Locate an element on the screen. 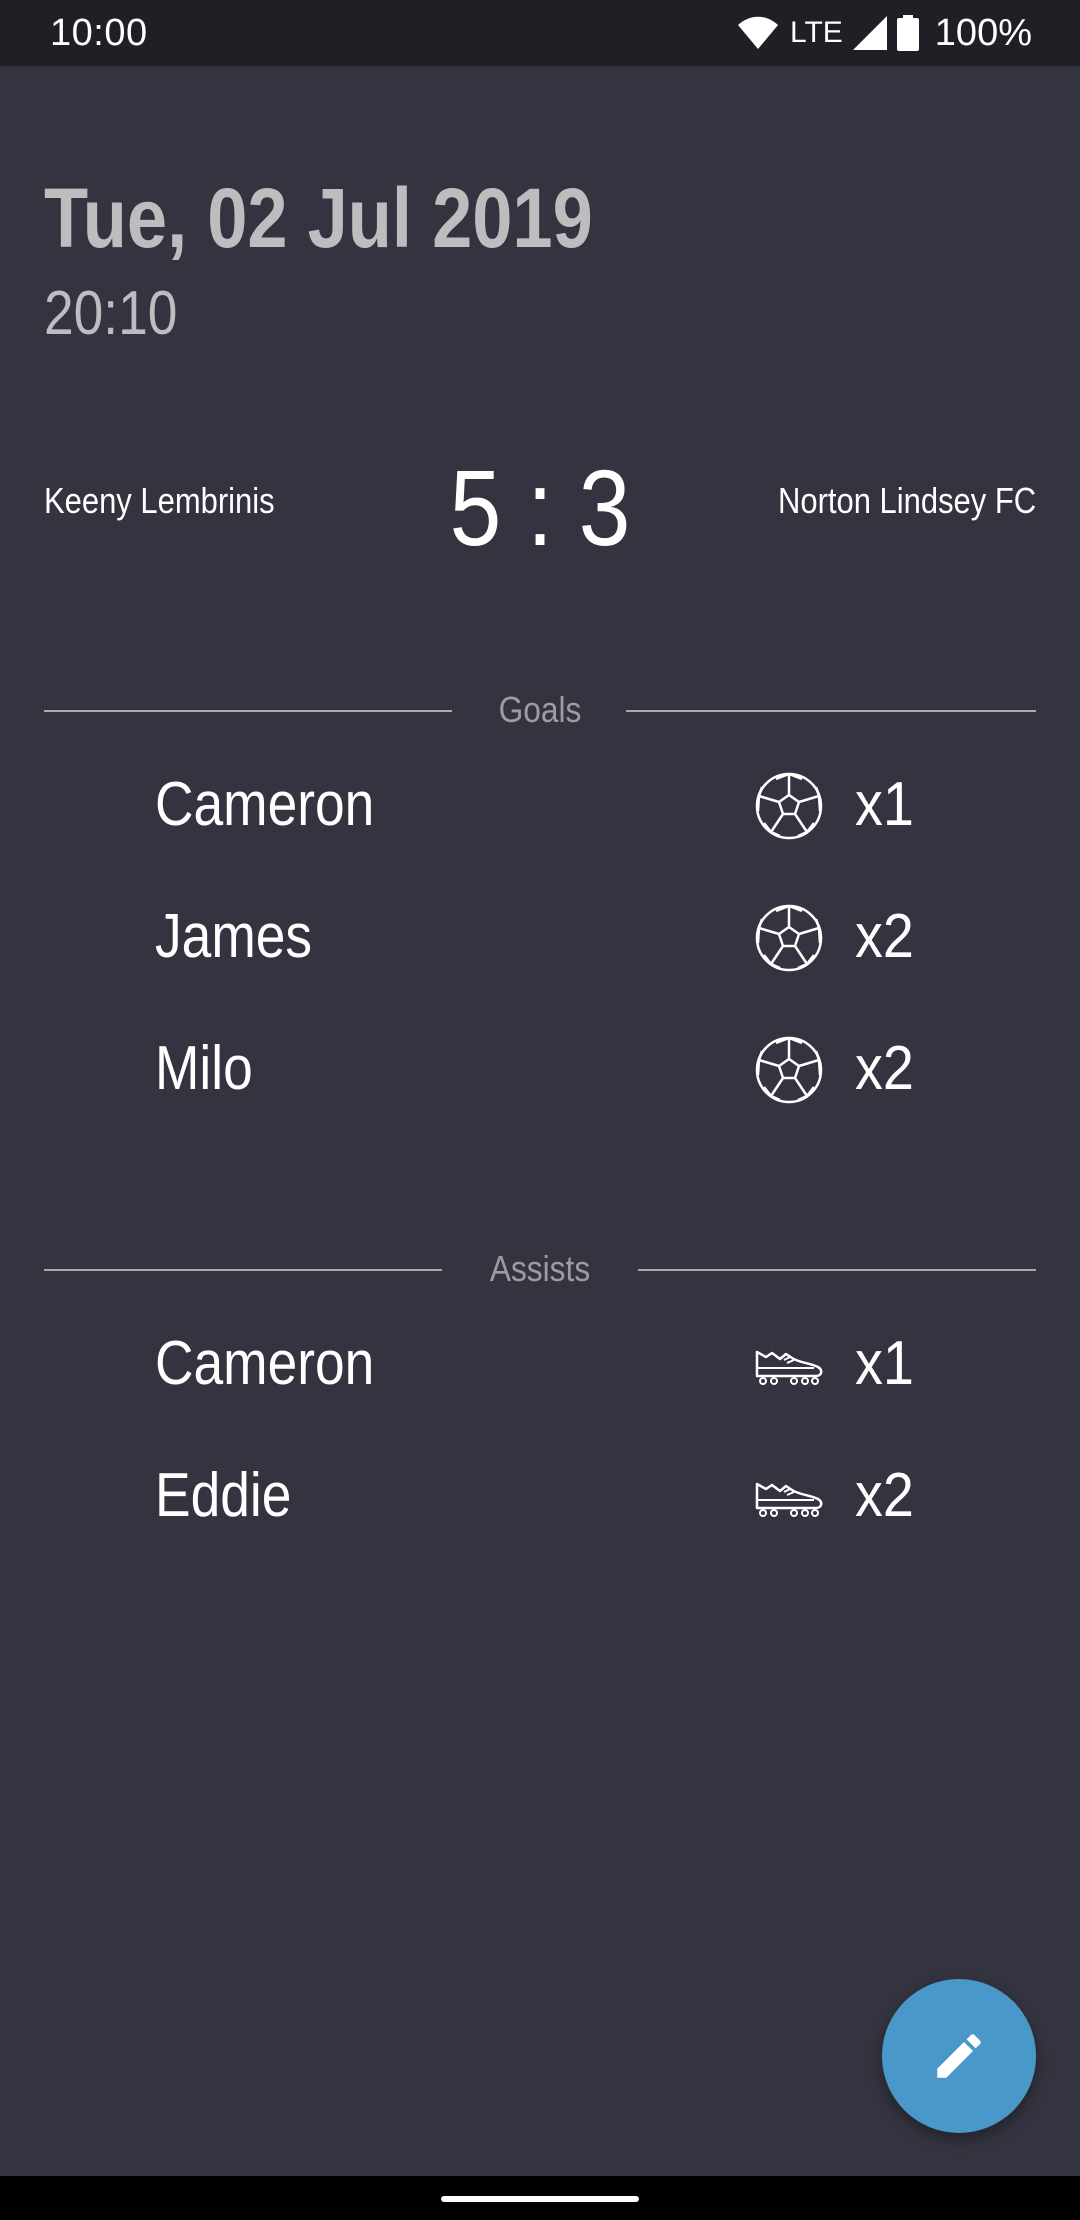  edit-match-button is located at coordinates (959, 2056).